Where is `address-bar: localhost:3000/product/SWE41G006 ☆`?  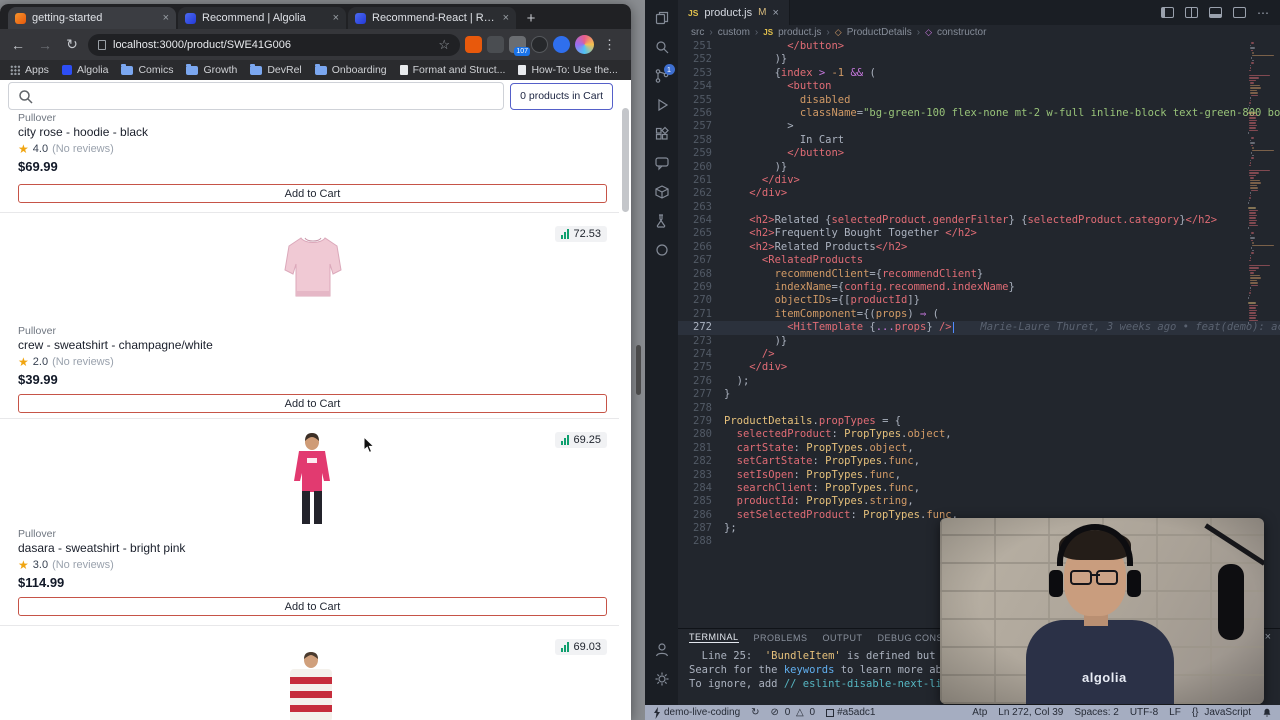
address-bar: localhost:3000/product/SWE41G006 ☆ is located at coordinates (274, 44).